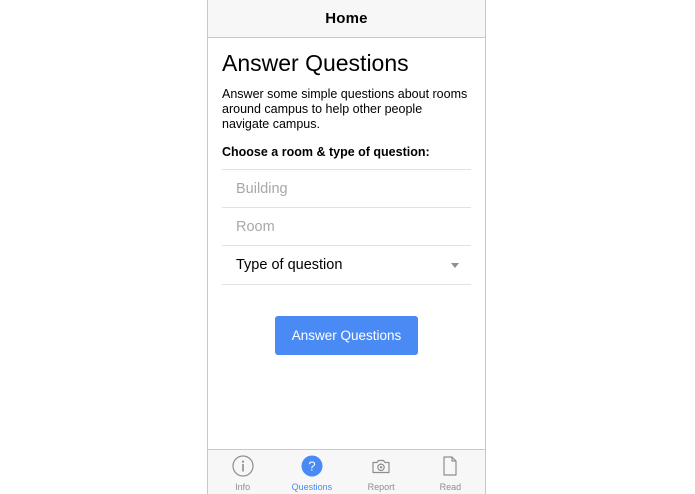 This screenshot has height=494, width=695. I want to click on tab-questions: ? Questions, so click(311, 472).